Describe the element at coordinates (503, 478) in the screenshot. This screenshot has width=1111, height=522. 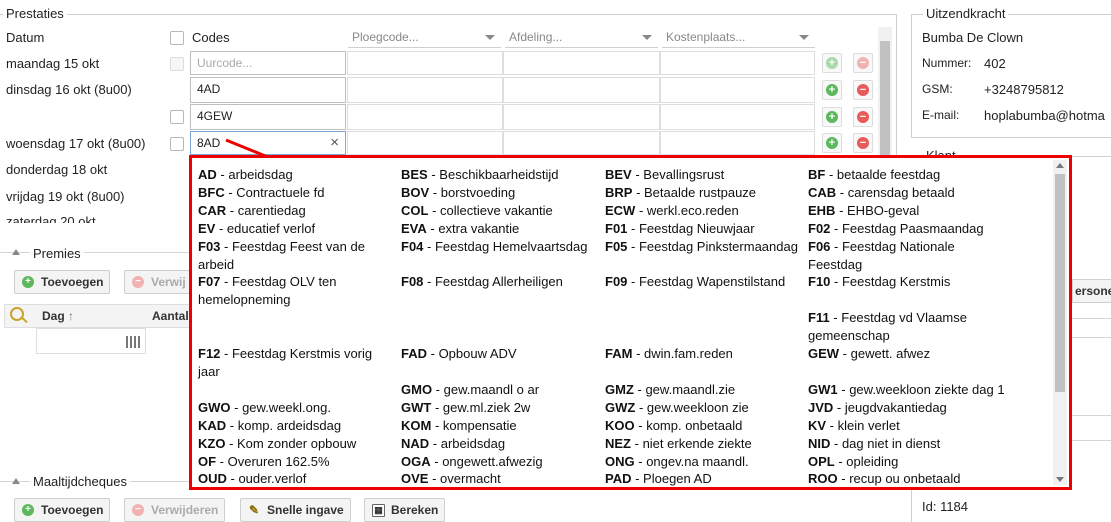
I see `code-option-ove: OVE - overmacht` at that location.